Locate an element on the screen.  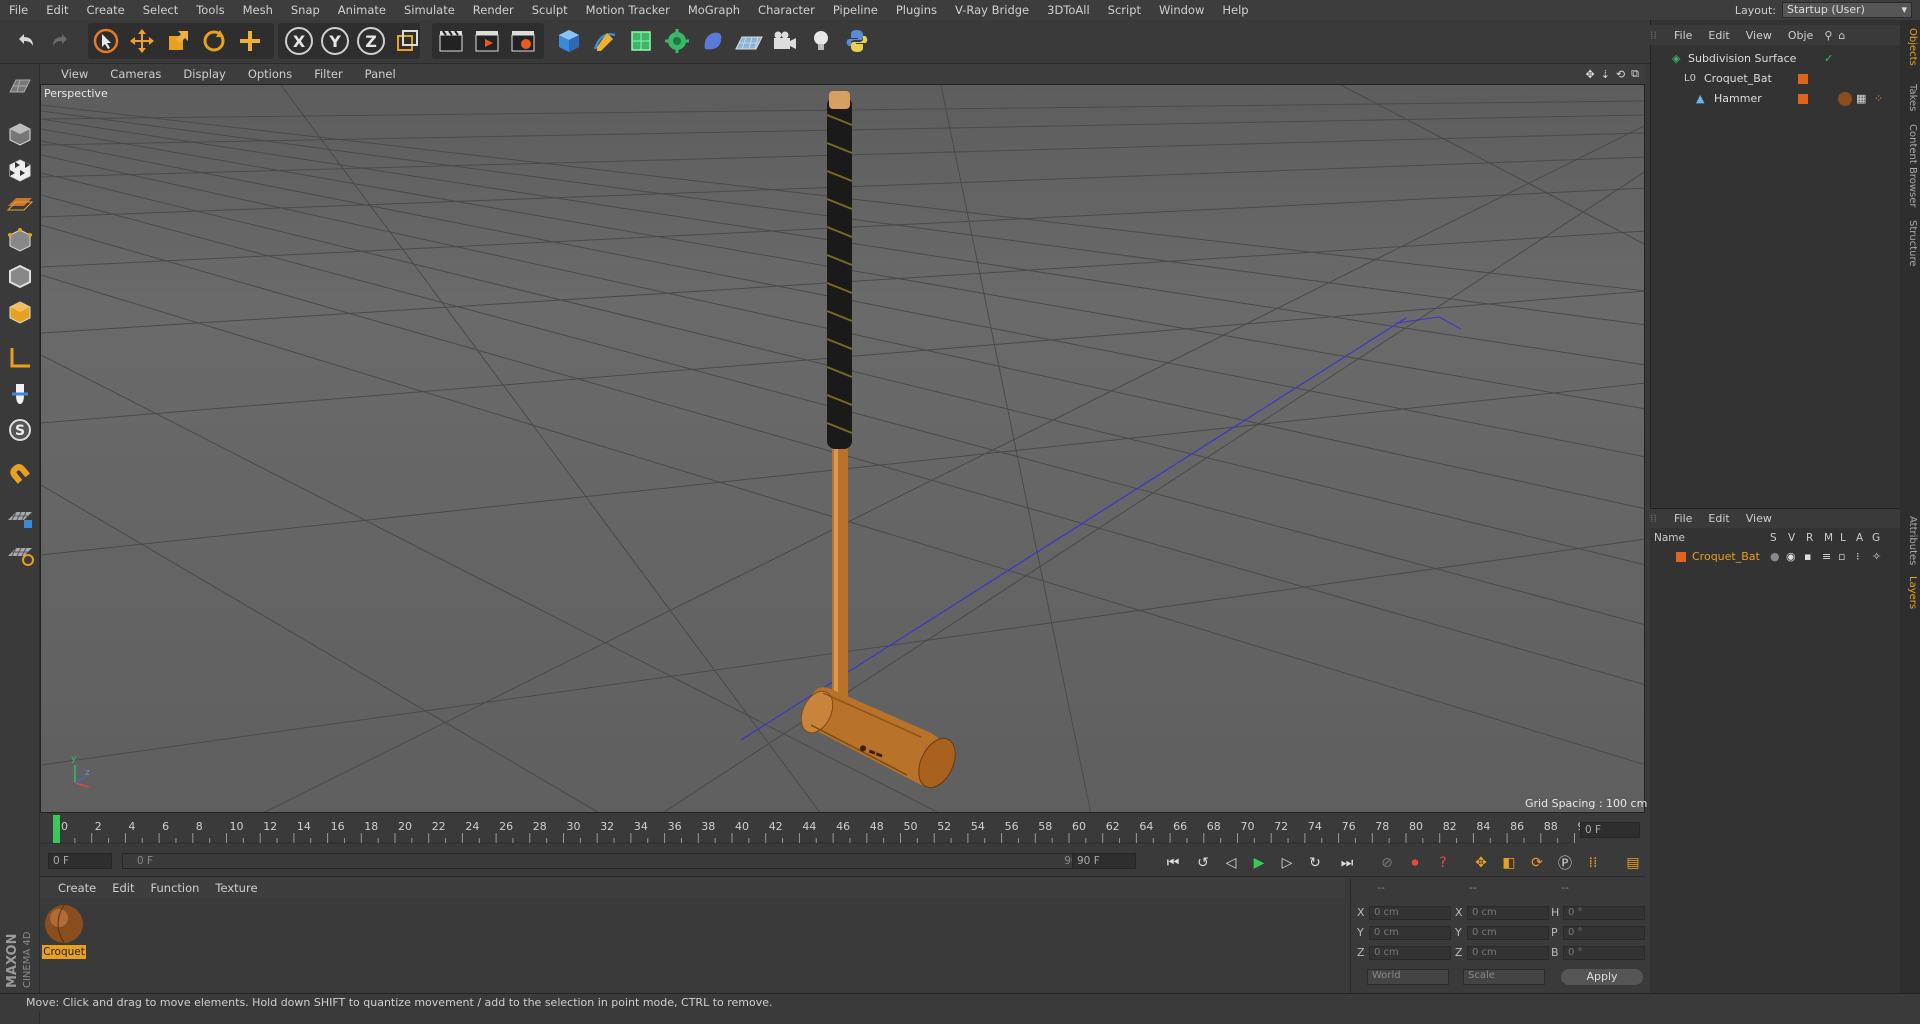
object-row-hammer: ▲ Hammer ▦ ⁘ is located at coordinates (1775, 99).